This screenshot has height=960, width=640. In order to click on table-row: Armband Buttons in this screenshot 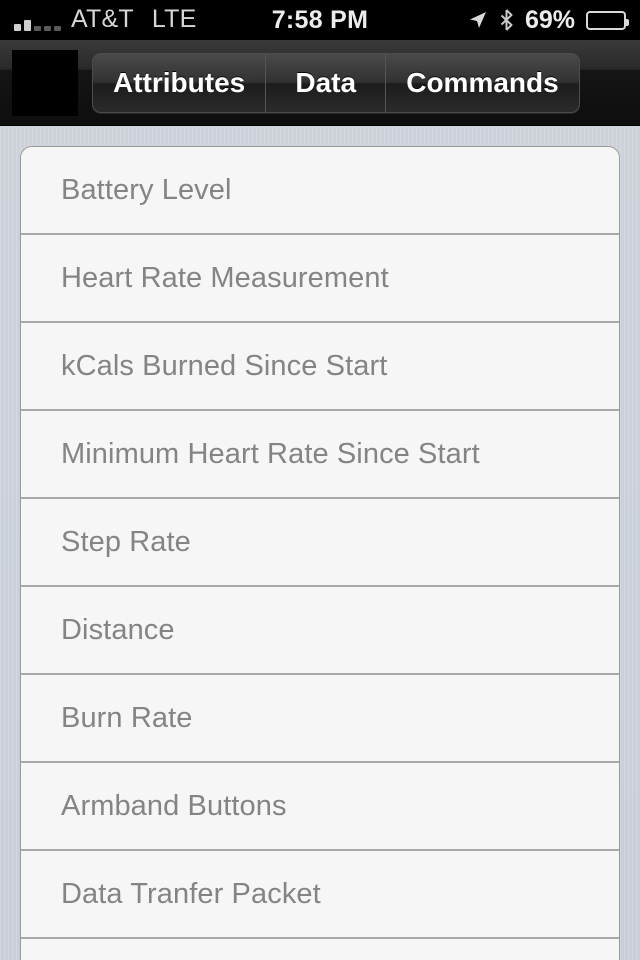, I will do `click(320, 807)`.